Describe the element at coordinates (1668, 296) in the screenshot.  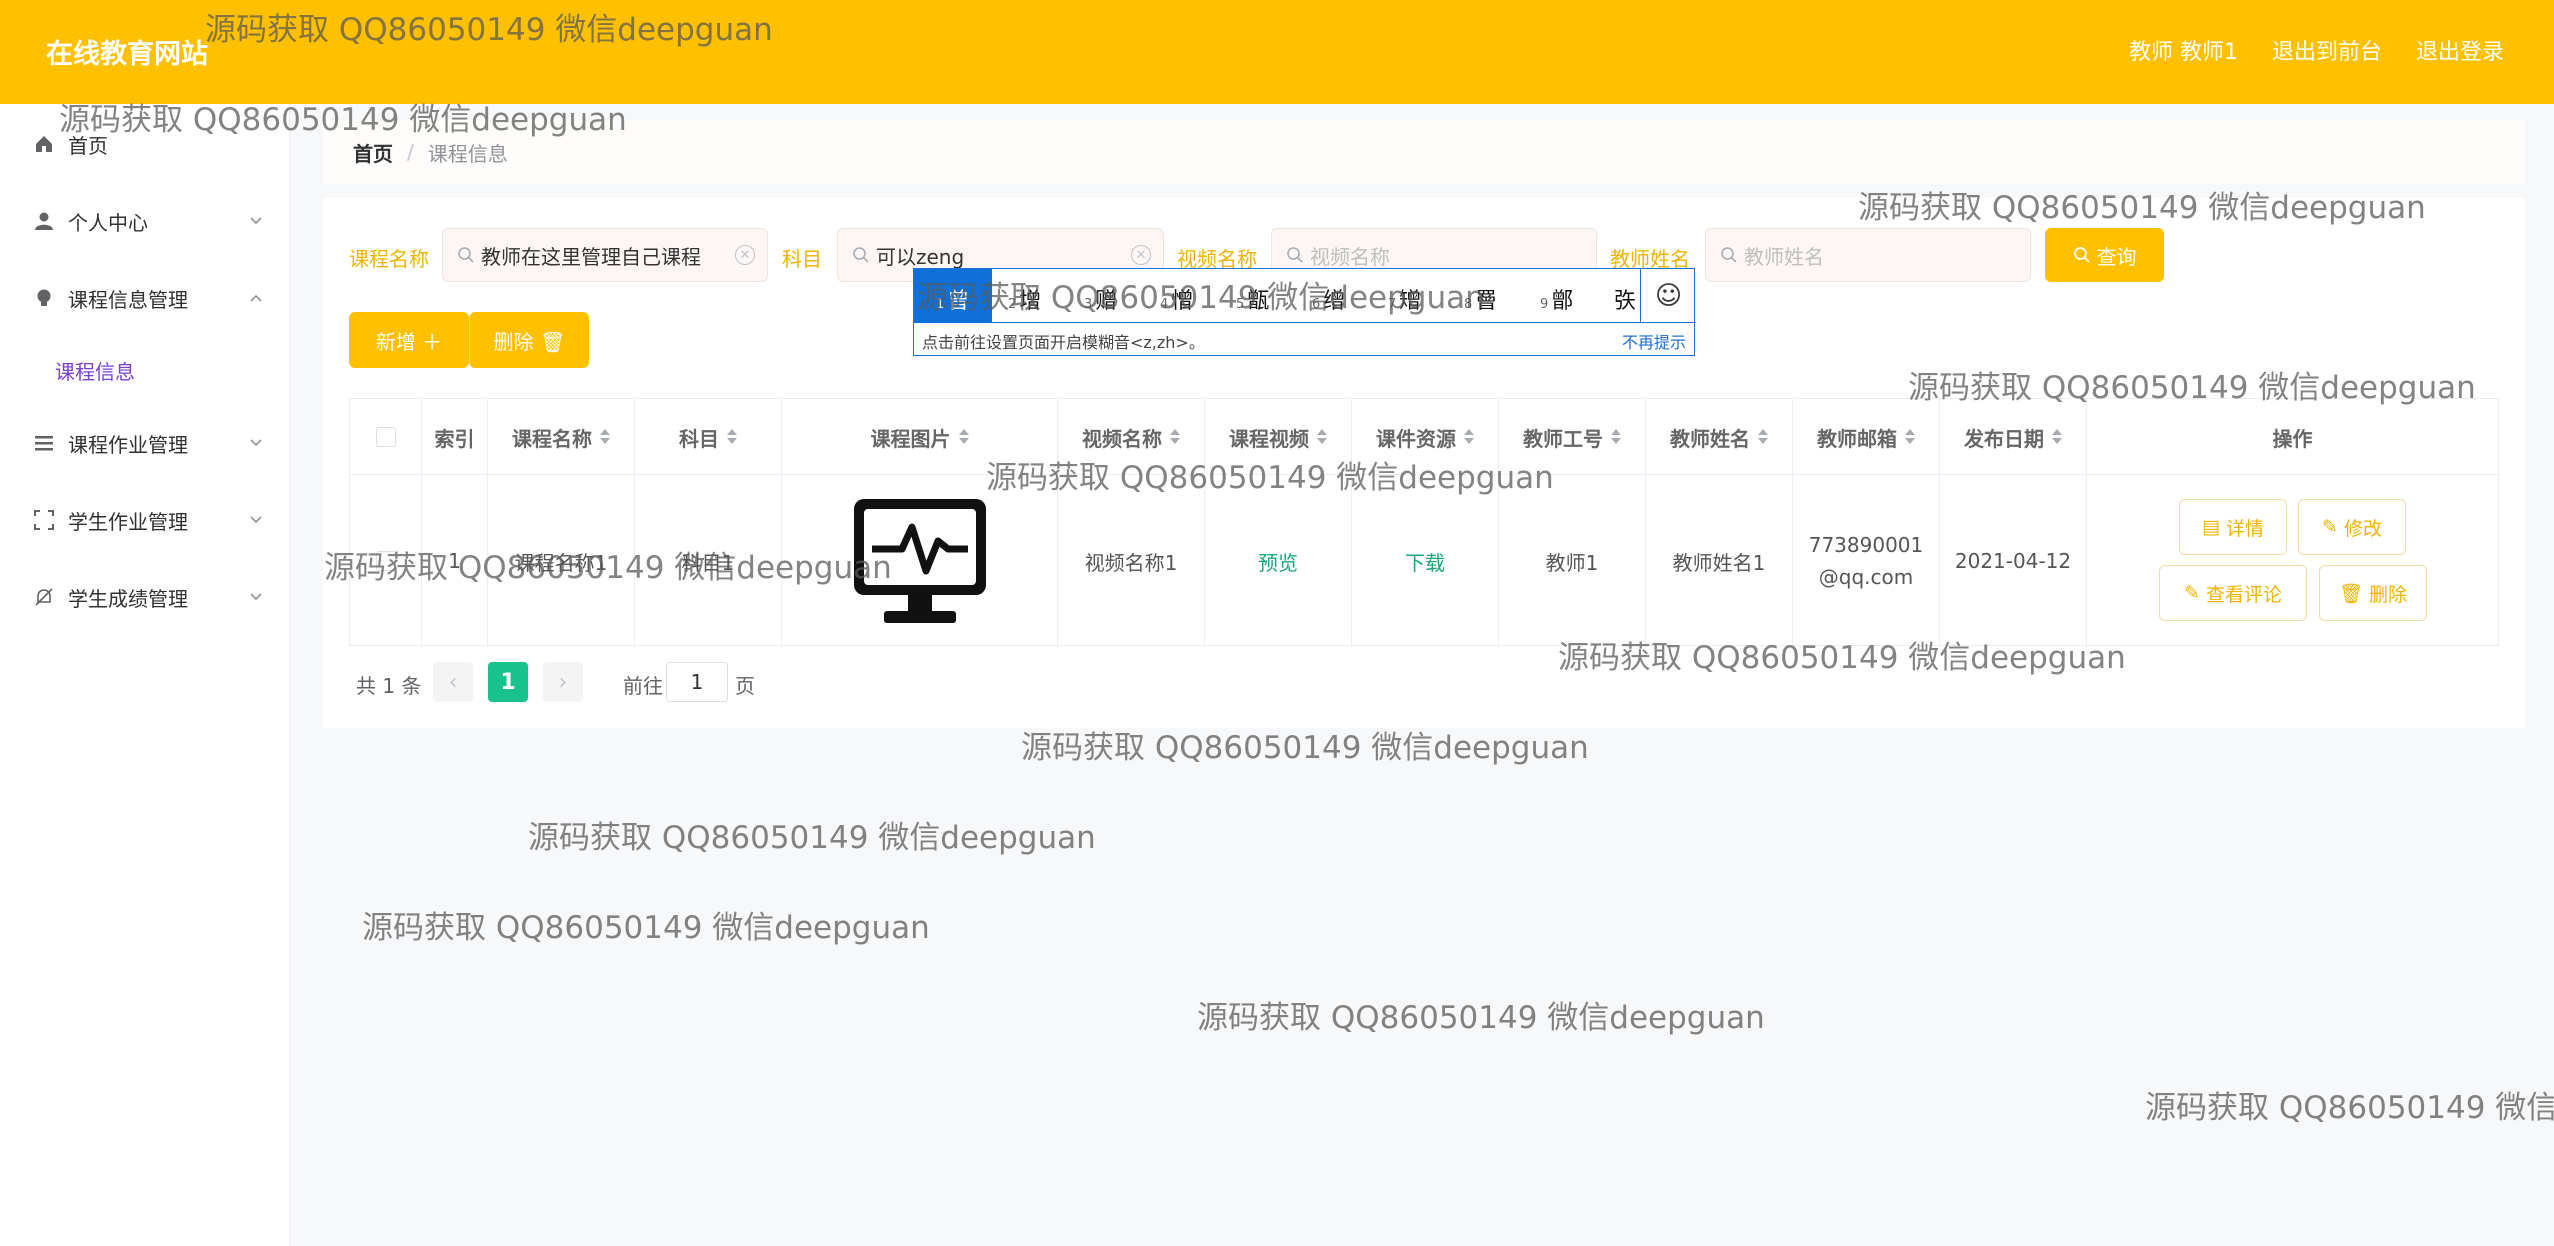
I see `emoji-icon: ☺` at that location.